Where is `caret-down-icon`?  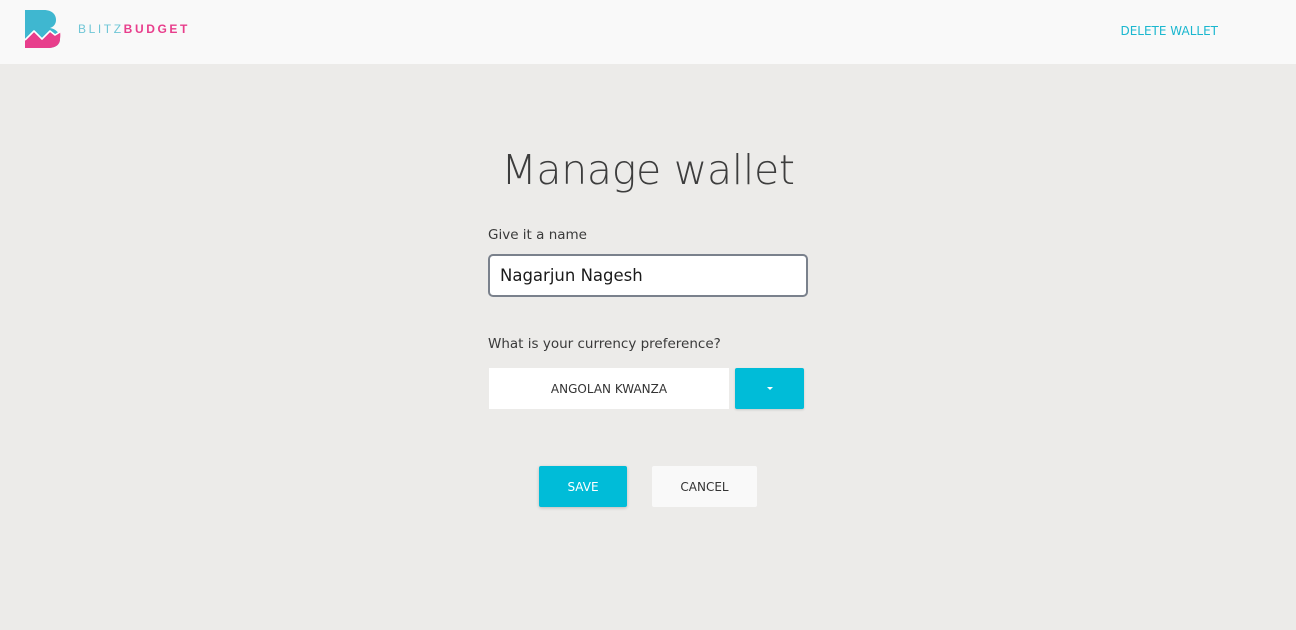
caret-down-icon is located at coordinates (769, 388).